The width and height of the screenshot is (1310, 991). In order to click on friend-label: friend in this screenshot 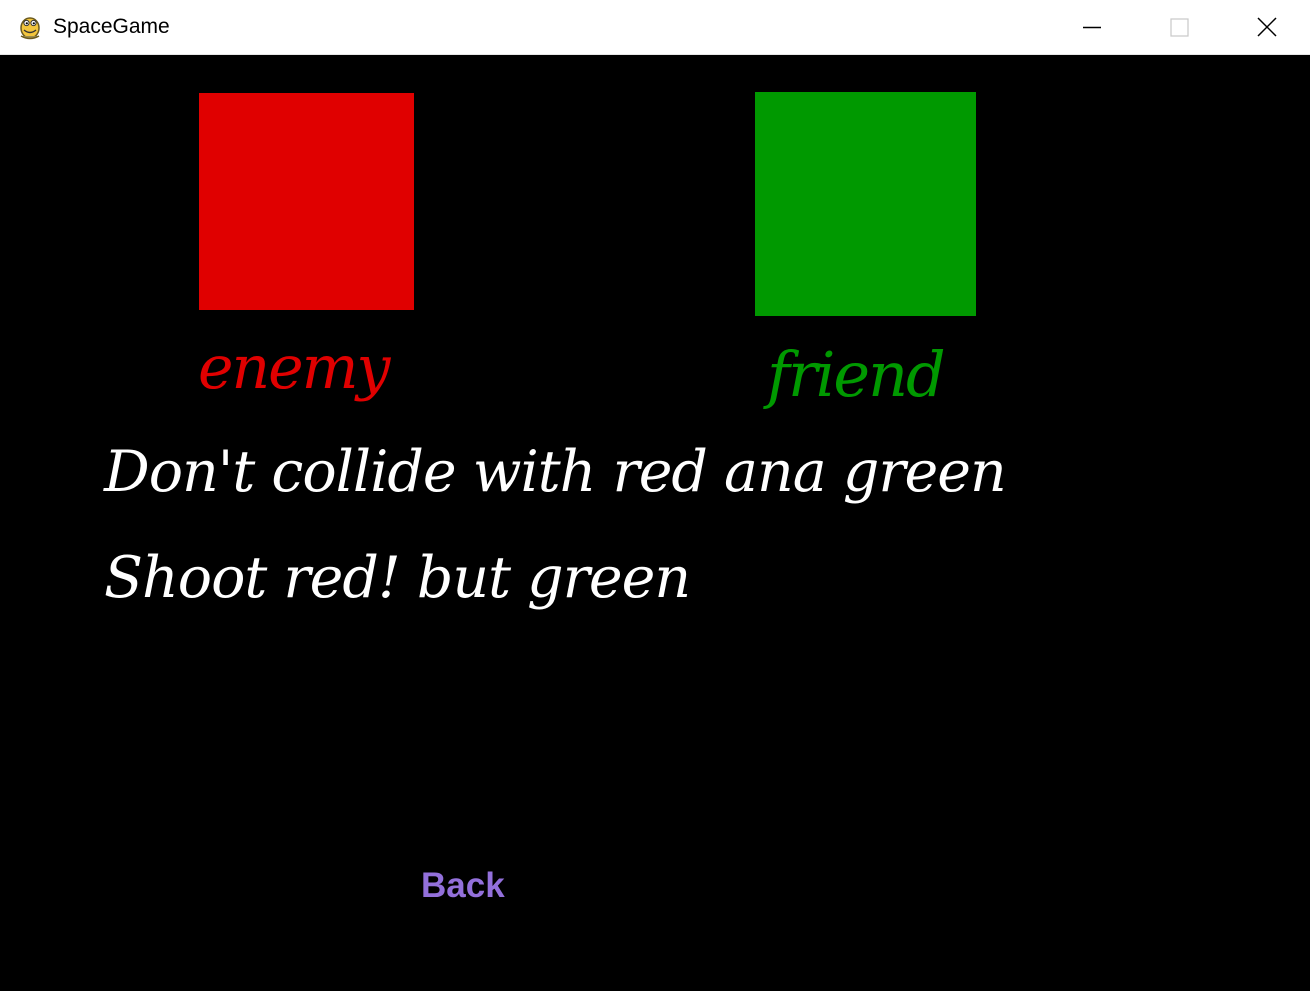, I will do `click(856, 374)`.